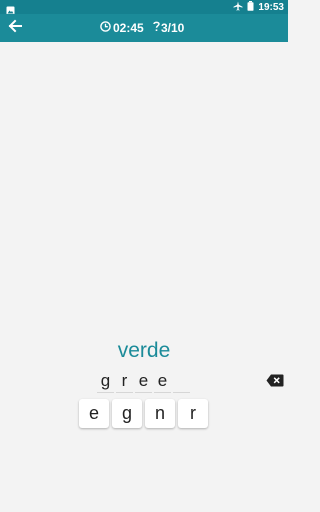 This screenshot has height=512, width=320. Describe the element at coordinates (173, 28) in the screenshot. I see `progress-value: 3/10` at that location.